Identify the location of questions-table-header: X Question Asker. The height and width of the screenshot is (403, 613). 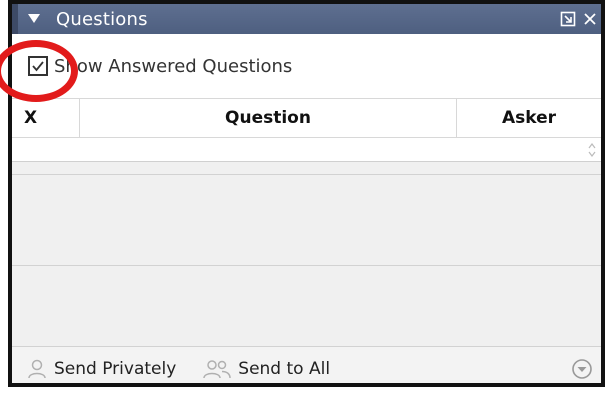
(306, 118).